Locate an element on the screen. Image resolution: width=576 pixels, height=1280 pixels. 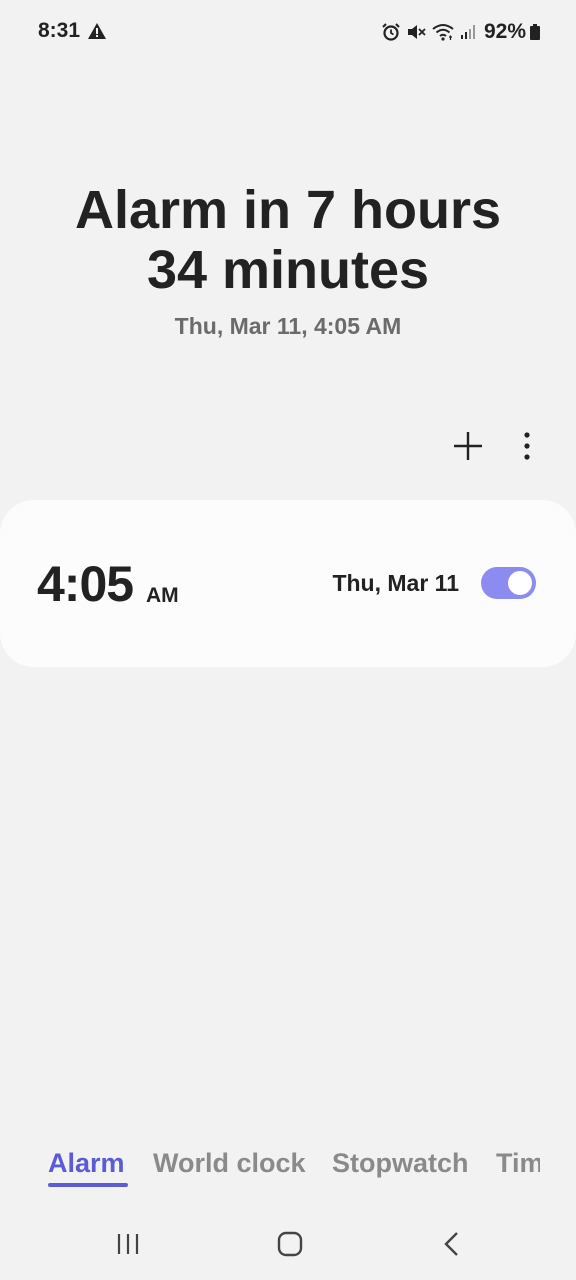
signal-icon is located at coordinates (467, 32).